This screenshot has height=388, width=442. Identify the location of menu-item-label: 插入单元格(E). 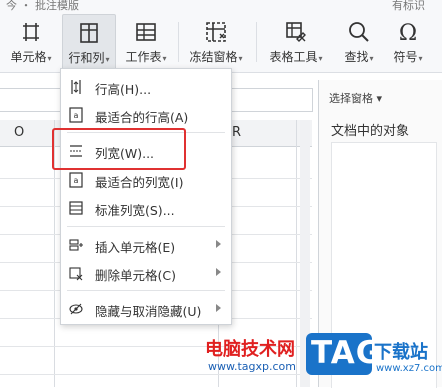
(135, 247).